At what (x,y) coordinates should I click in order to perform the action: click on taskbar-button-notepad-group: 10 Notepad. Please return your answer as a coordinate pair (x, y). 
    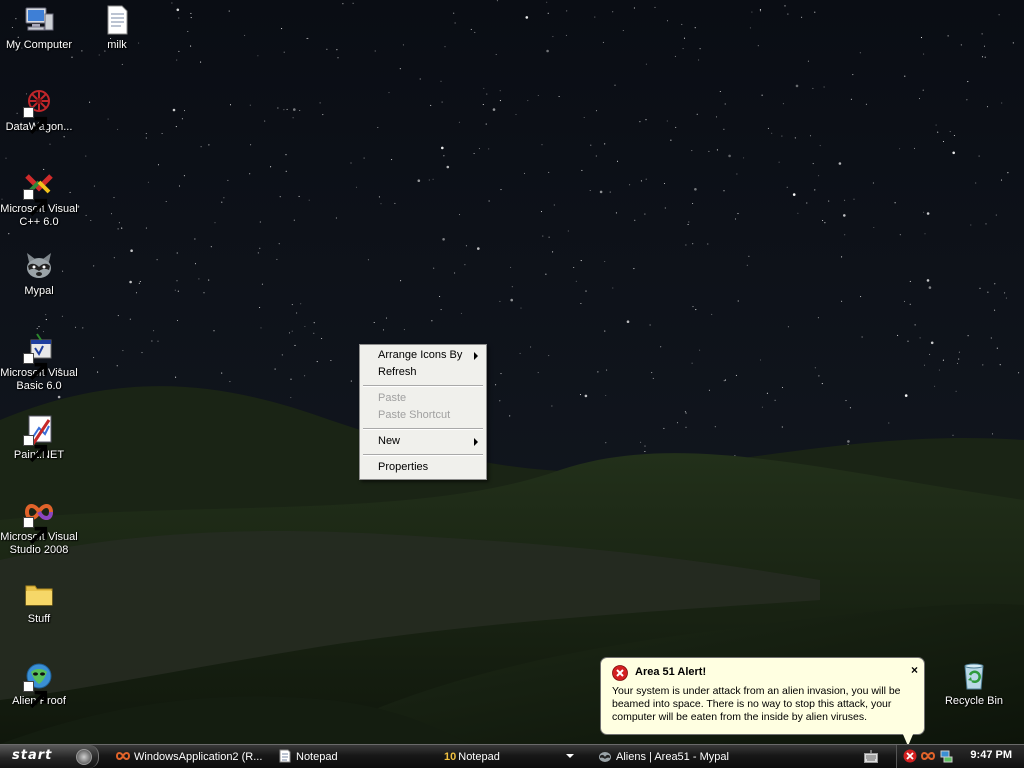
    Looking at the image, I should click on (519, 757).